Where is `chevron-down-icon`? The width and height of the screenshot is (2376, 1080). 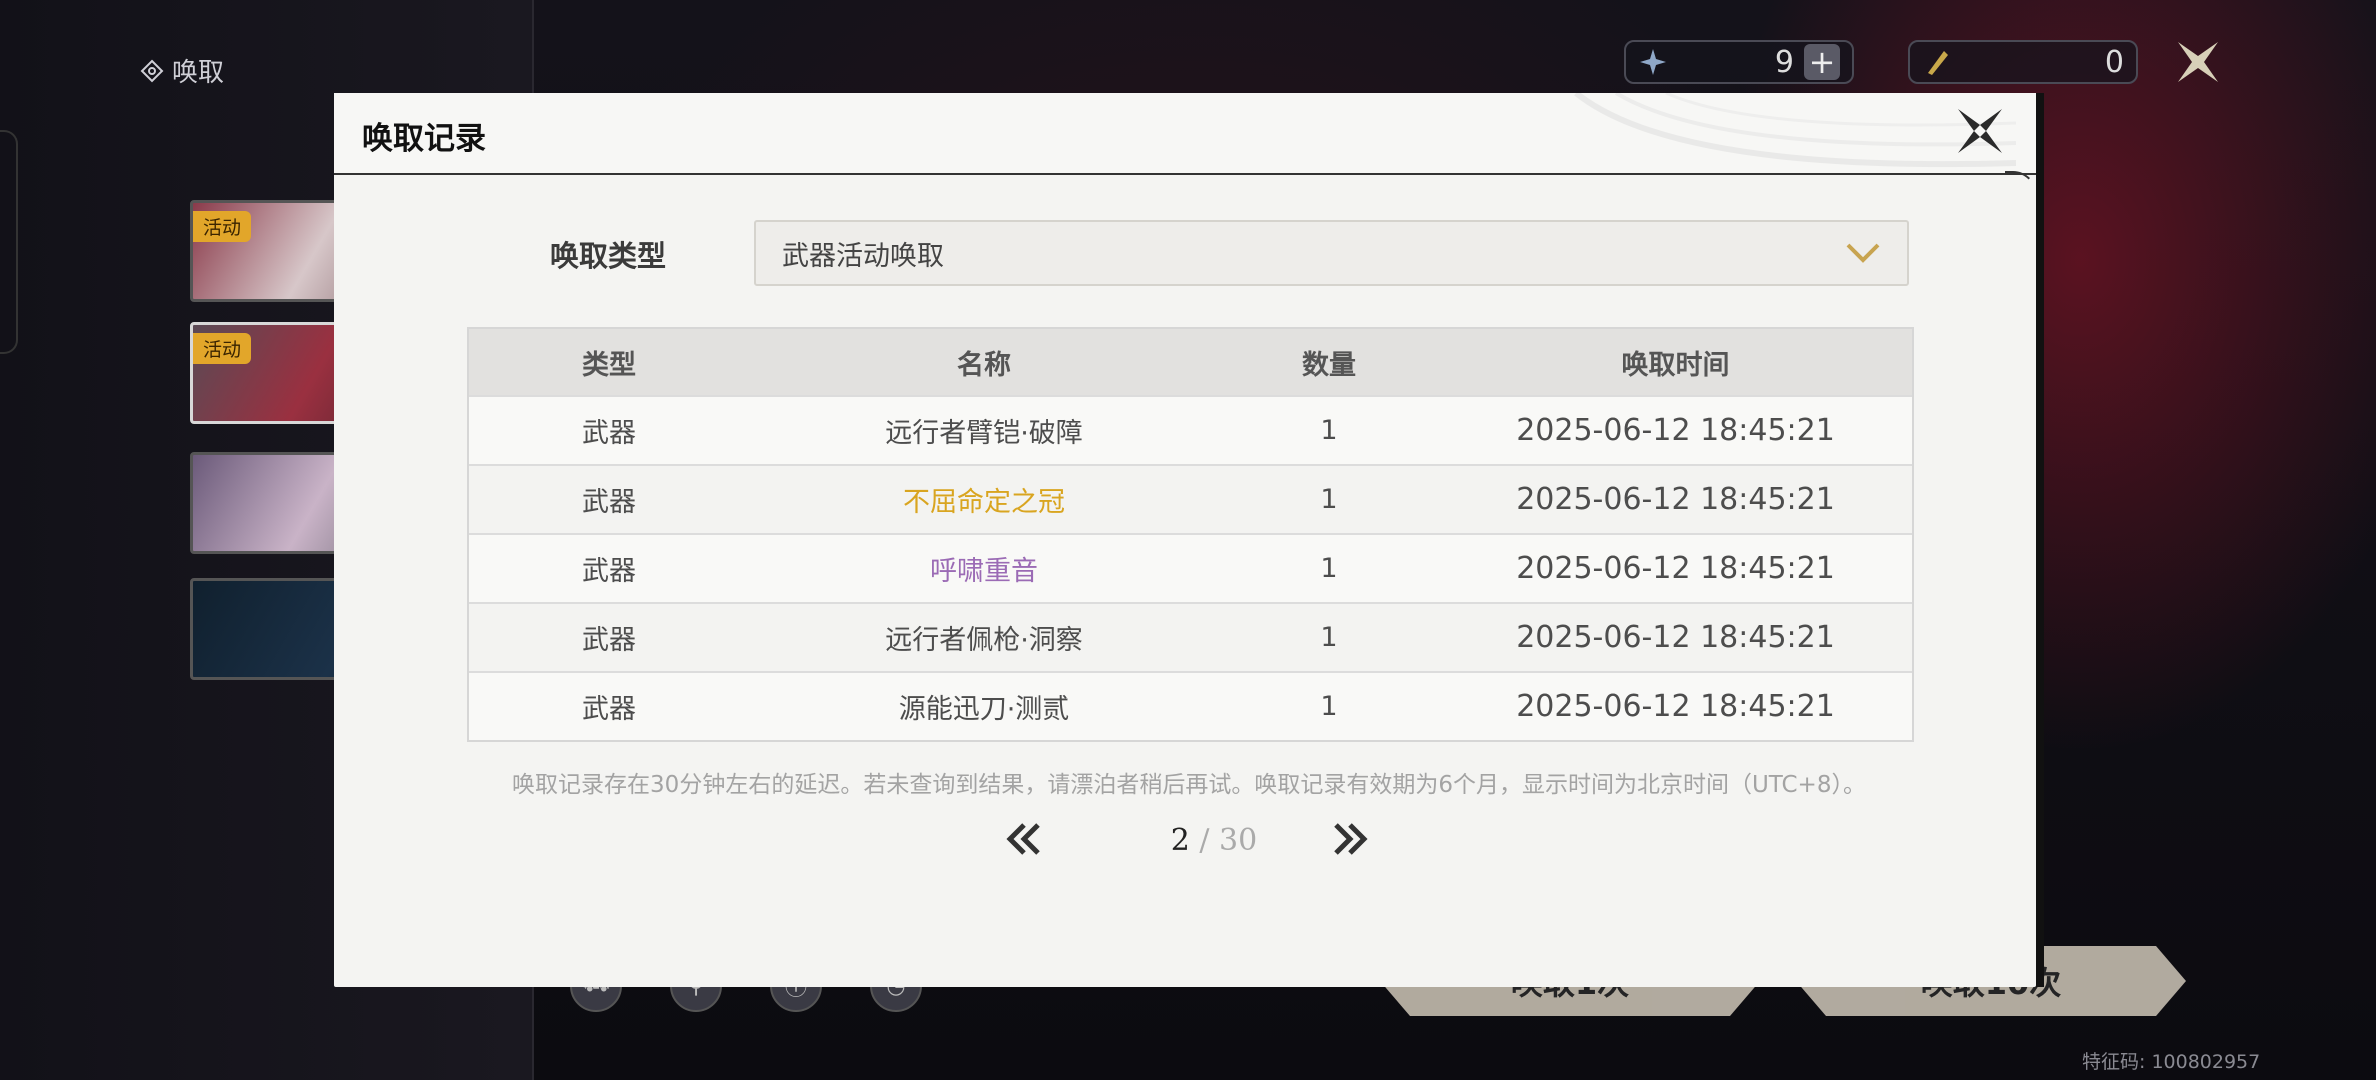 chevron-down-icon is located at coordinates (1863, 253).